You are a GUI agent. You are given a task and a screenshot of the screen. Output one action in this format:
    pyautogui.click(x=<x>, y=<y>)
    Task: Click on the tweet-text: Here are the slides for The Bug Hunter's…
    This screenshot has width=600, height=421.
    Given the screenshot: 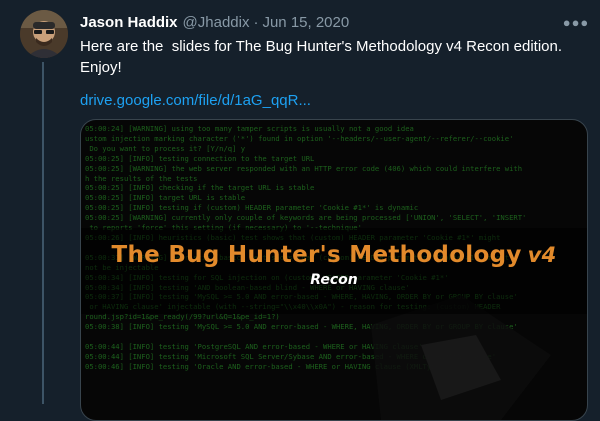 What is the action you would take?
    pyautogui.click(x=323, y=57)
    